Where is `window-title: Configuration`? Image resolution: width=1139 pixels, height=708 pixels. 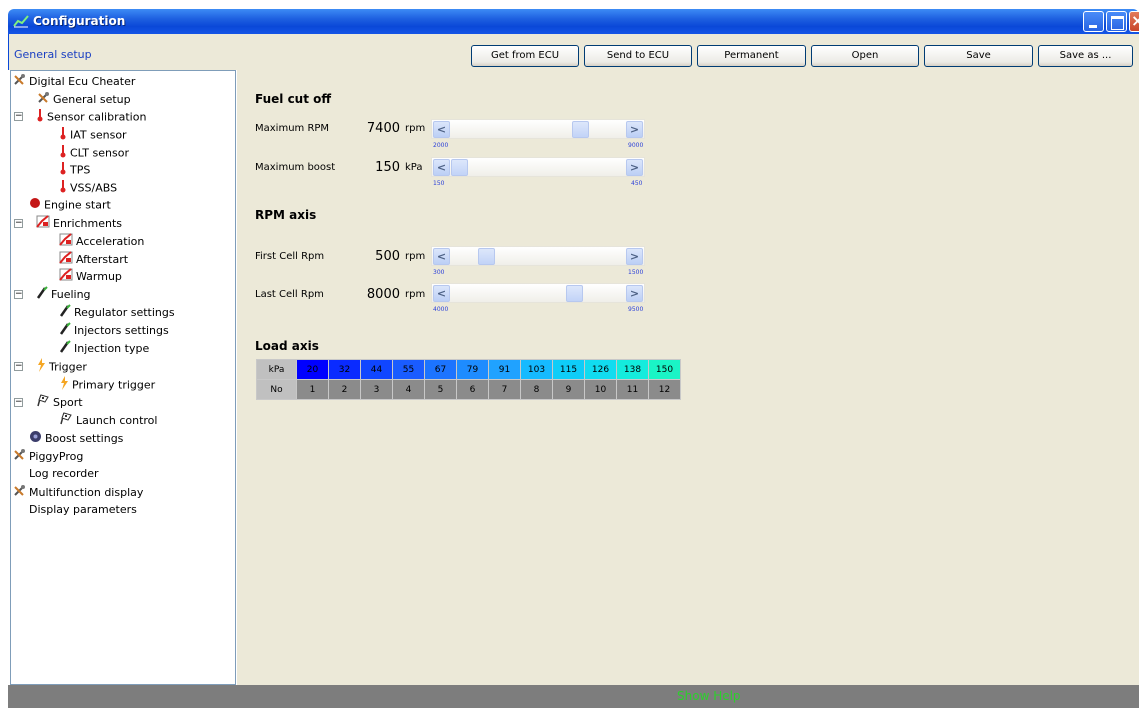
window-title: Configuration is located at coordinates (79, 21).